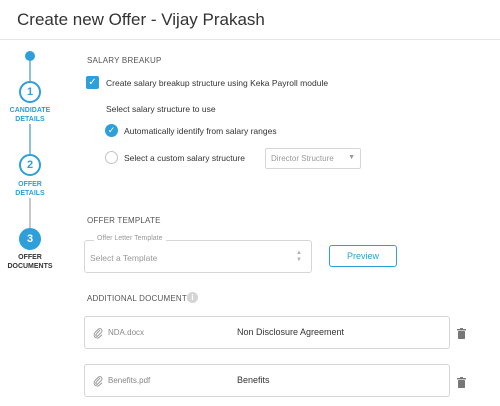 This screenshot has width=500, height=406. I want to click on step-2-label: OFFER DETAILS, so click(30, 189).